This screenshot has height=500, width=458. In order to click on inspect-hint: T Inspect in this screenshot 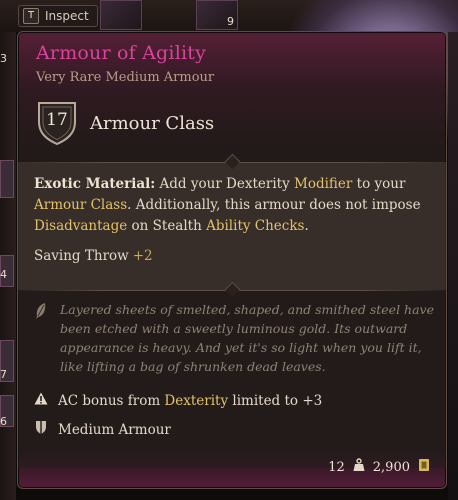, I will do `click(58, 16)`.